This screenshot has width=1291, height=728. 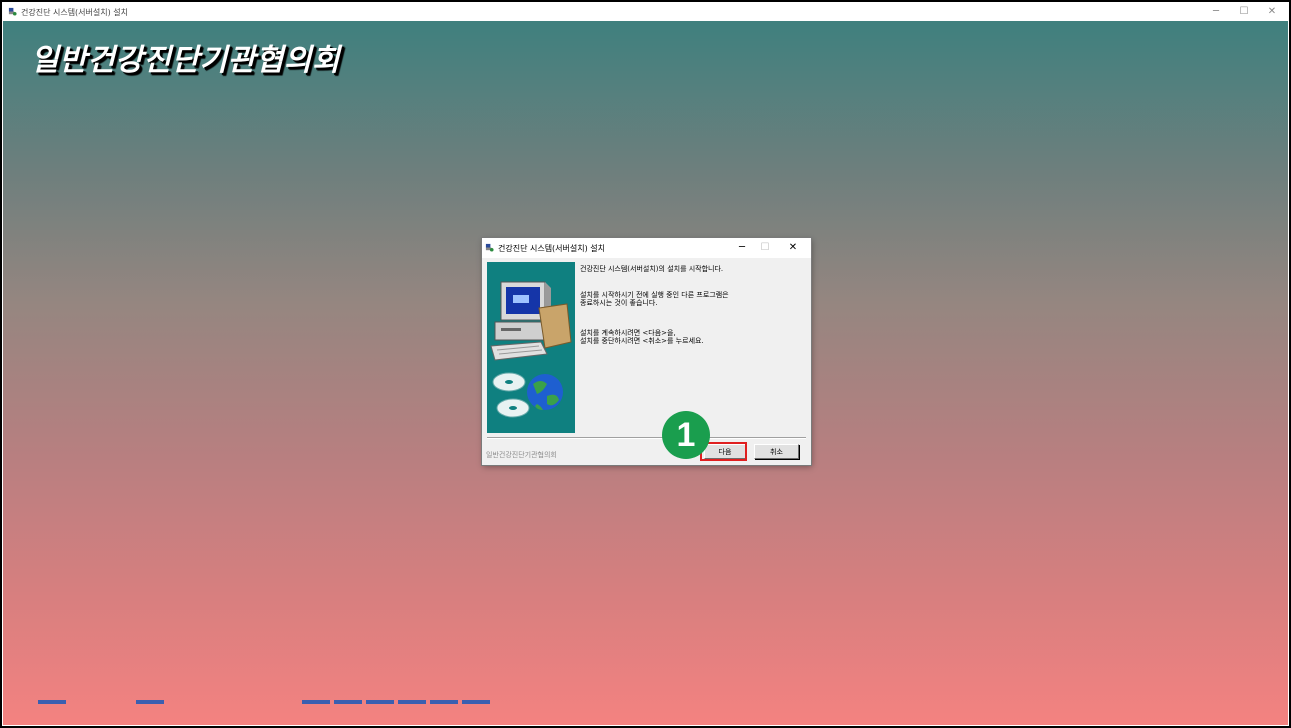 What do you see at coordinates (521, 455) in the screenshot?
I see `dialog-footer-brand: 일반건강진단기관협의회` at bounding box center [521, 455].